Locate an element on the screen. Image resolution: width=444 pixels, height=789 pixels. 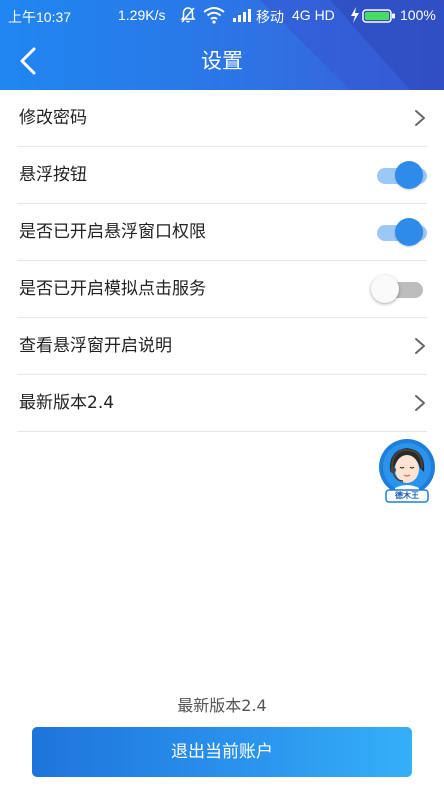
assistant-badge-label: 德木王 is located at coordinates (407, 495).